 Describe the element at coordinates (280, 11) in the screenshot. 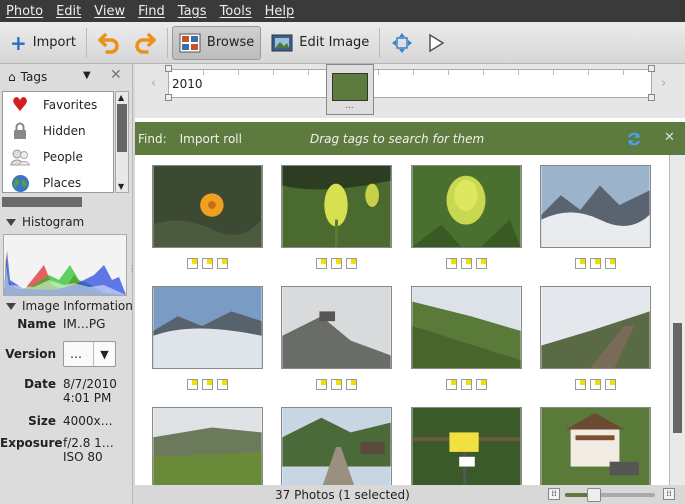

I see `menu-help: Help` at that location.